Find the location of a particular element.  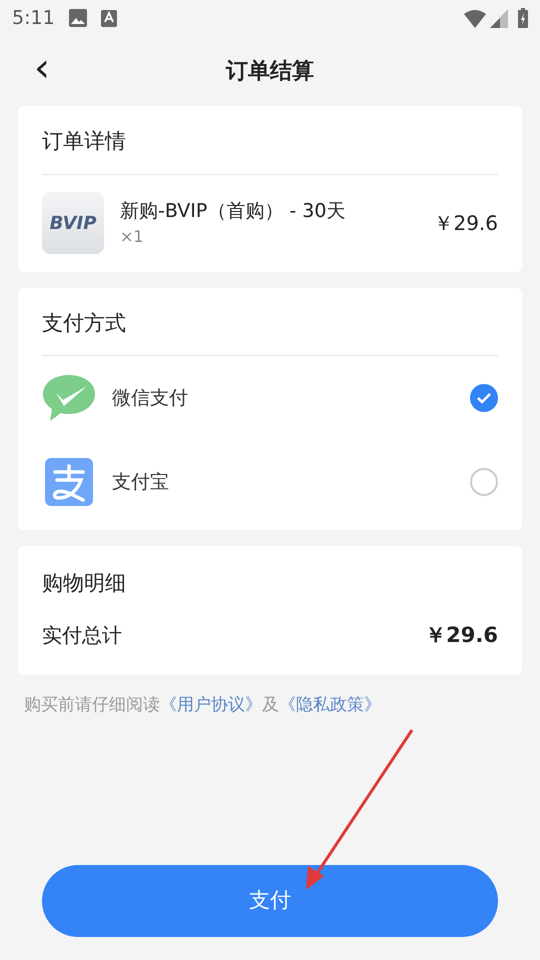

product-quantity: ×1 is located at coordinates (132, 237).